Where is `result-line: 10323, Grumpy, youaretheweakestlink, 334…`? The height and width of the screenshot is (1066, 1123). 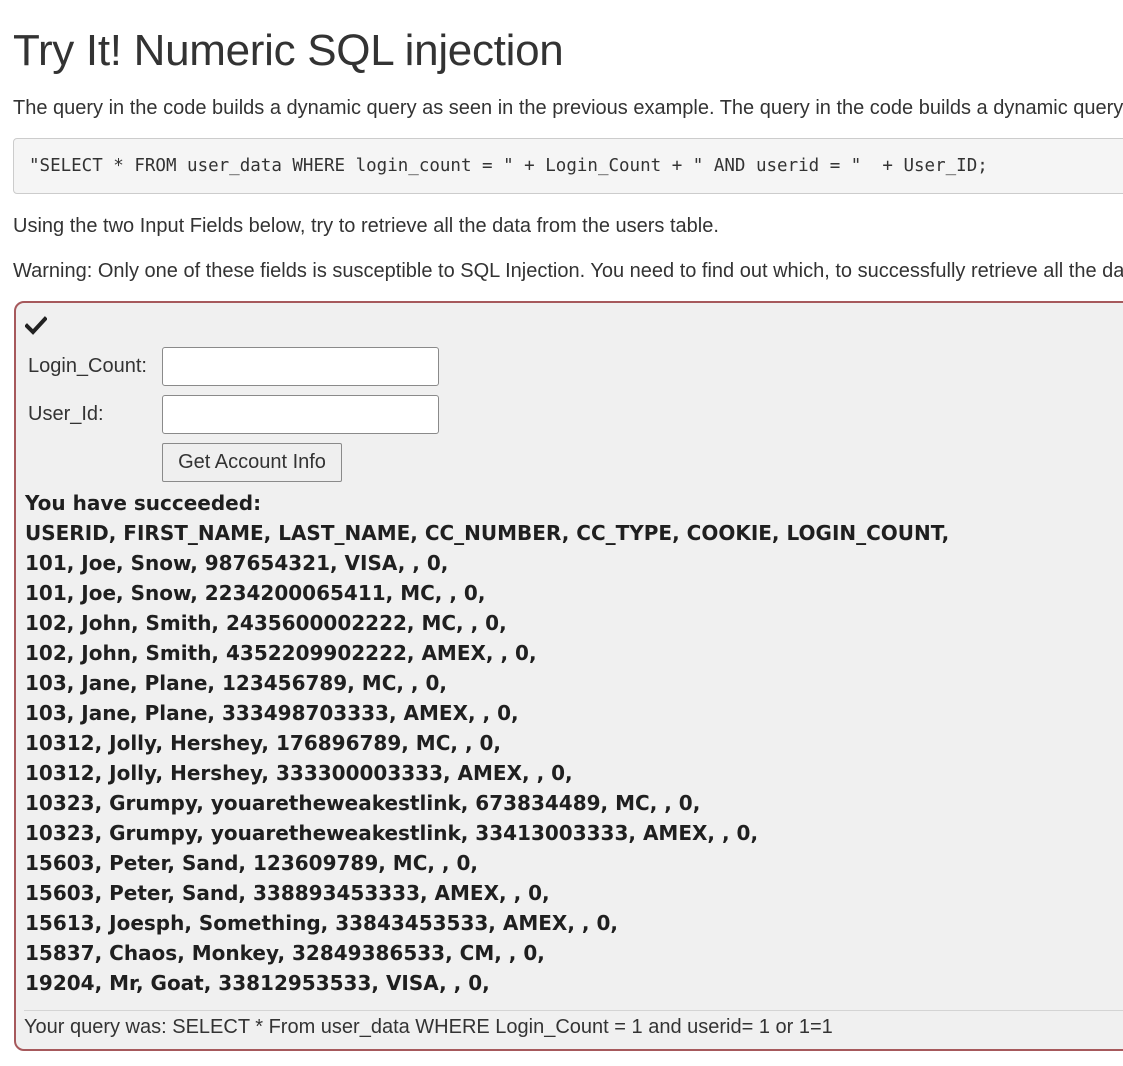
result-line: 10323, Grumpy, youaretheweakestlink, 334… is located at coordinates (392, 833).